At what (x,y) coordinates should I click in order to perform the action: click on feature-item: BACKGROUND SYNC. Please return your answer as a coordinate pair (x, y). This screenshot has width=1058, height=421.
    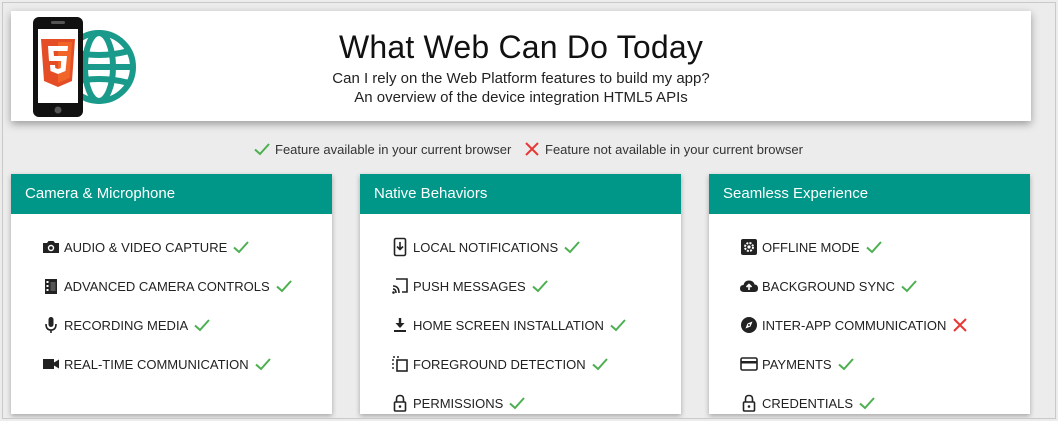
    Looking at the image, I should click on (828, 286).